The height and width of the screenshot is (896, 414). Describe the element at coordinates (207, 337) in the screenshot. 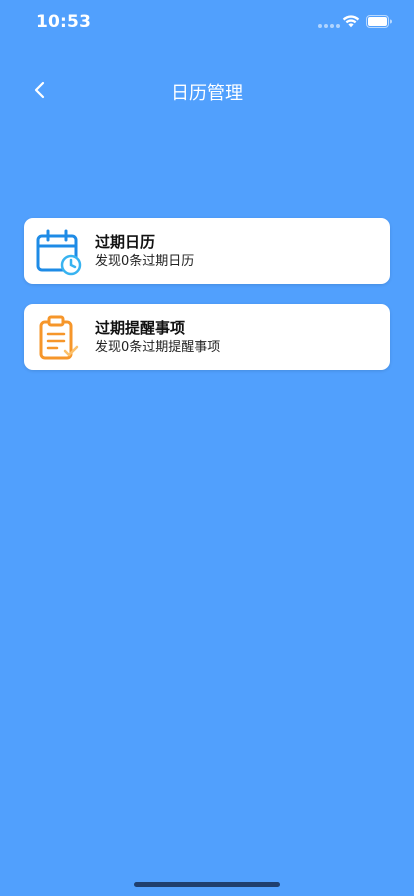

I see `expired-reminders-card: 过期提醒事项 发现0条过期提醒事项` at that location.